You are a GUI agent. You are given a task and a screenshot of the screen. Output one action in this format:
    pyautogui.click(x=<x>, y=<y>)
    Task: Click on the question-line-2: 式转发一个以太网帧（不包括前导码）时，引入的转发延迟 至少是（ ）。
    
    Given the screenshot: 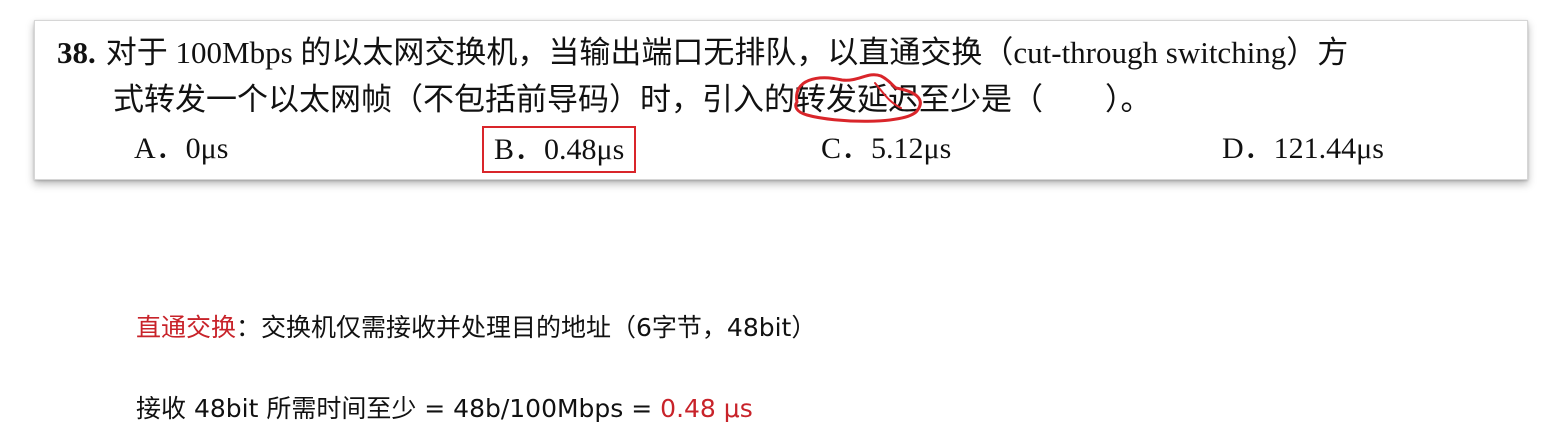 What is the action you would take?
    pyautogui.click(x=632, y=98)
    